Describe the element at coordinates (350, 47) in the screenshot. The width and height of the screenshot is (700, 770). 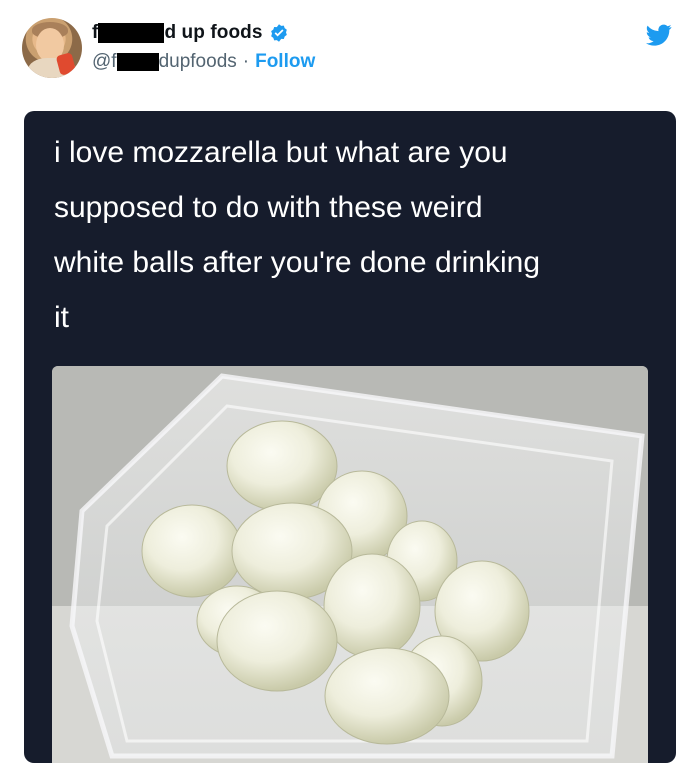
I see `tweet-header: f d up foods @f dupfoods · Follow` at that location.